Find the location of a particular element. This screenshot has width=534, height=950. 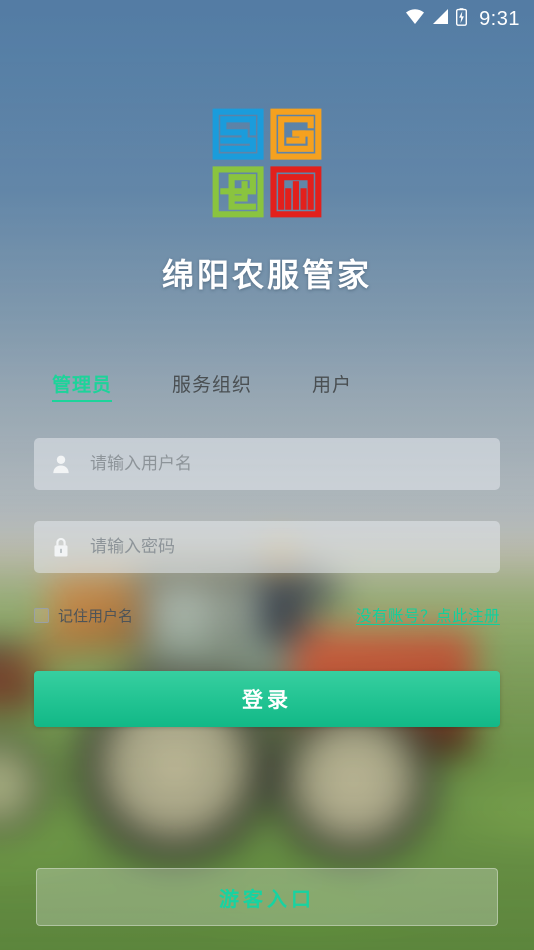

battery-charging-icon is located at coordinates (462, 19).